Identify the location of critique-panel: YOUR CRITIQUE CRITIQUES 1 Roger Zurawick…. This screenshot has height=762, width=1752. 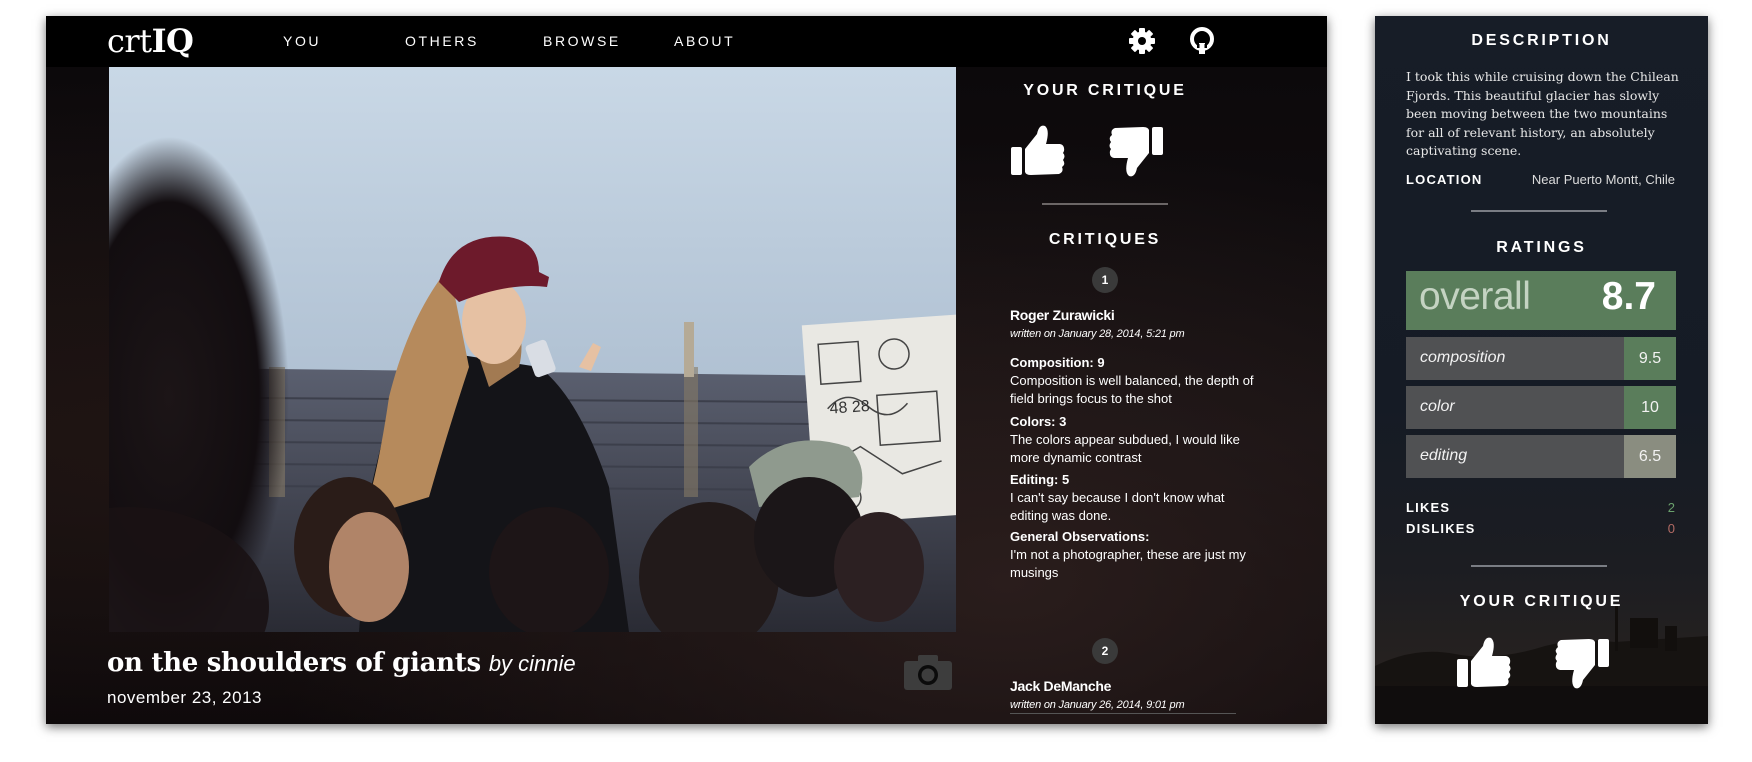
(1125, 395).